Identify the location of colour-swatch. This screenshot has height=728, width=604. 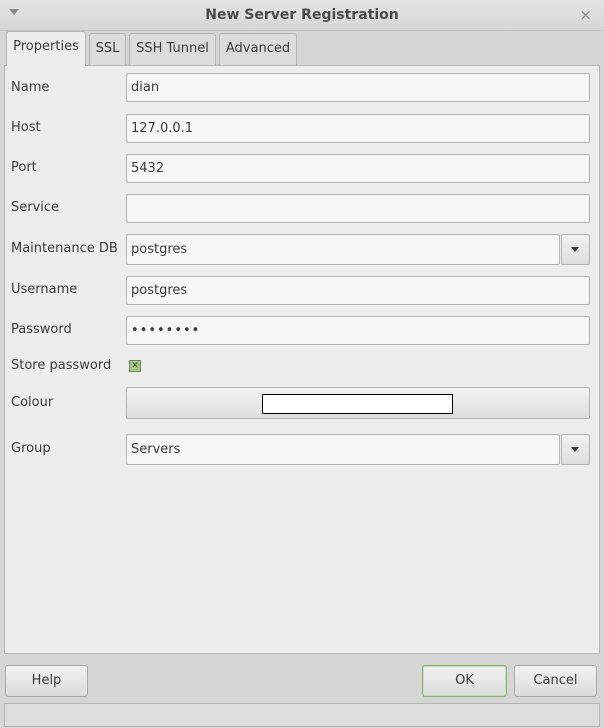
(357, 404).